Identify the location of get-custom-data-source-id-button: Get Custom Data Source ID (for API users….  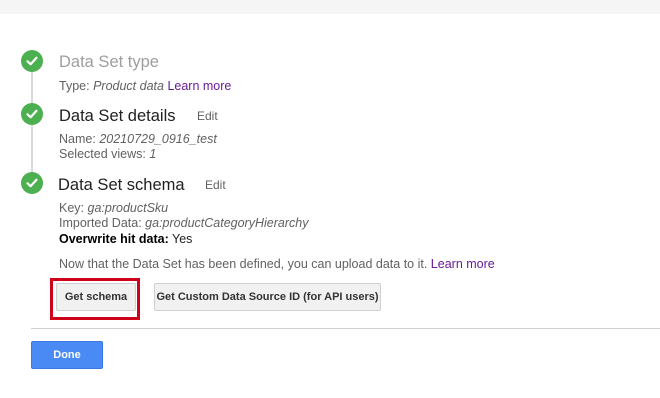
(267, 297).